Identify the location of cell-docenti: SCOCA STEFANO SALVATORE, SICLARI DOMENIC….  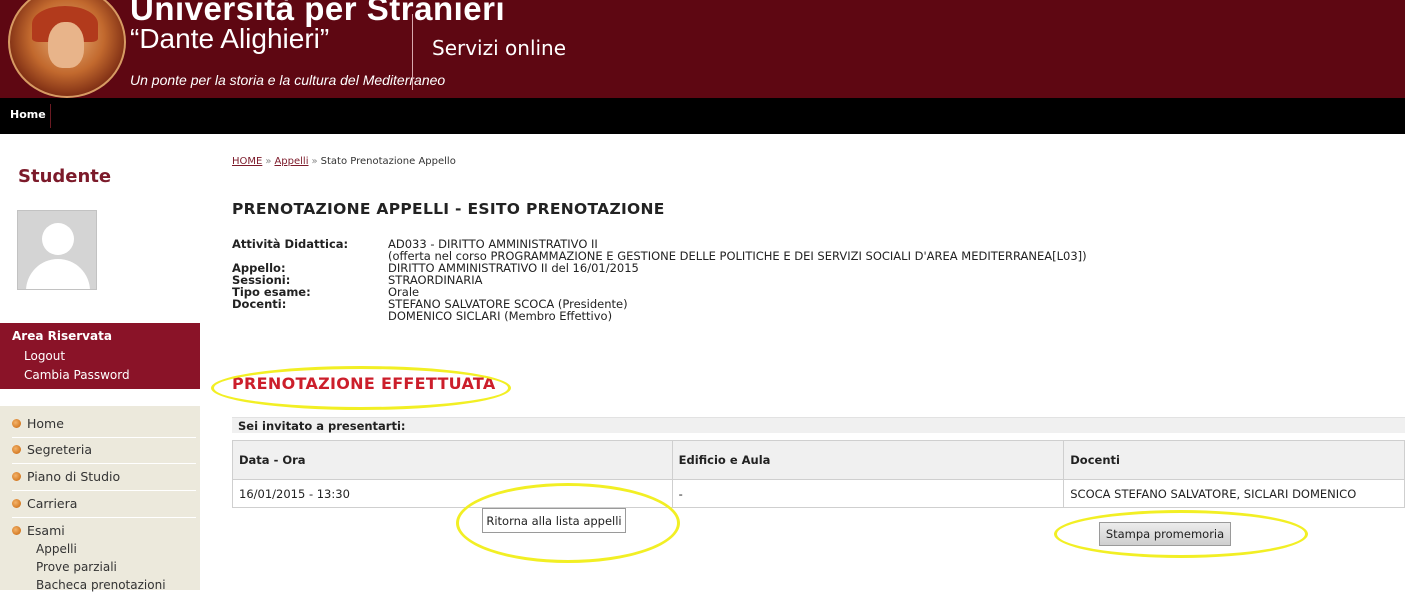
(1234, 493).